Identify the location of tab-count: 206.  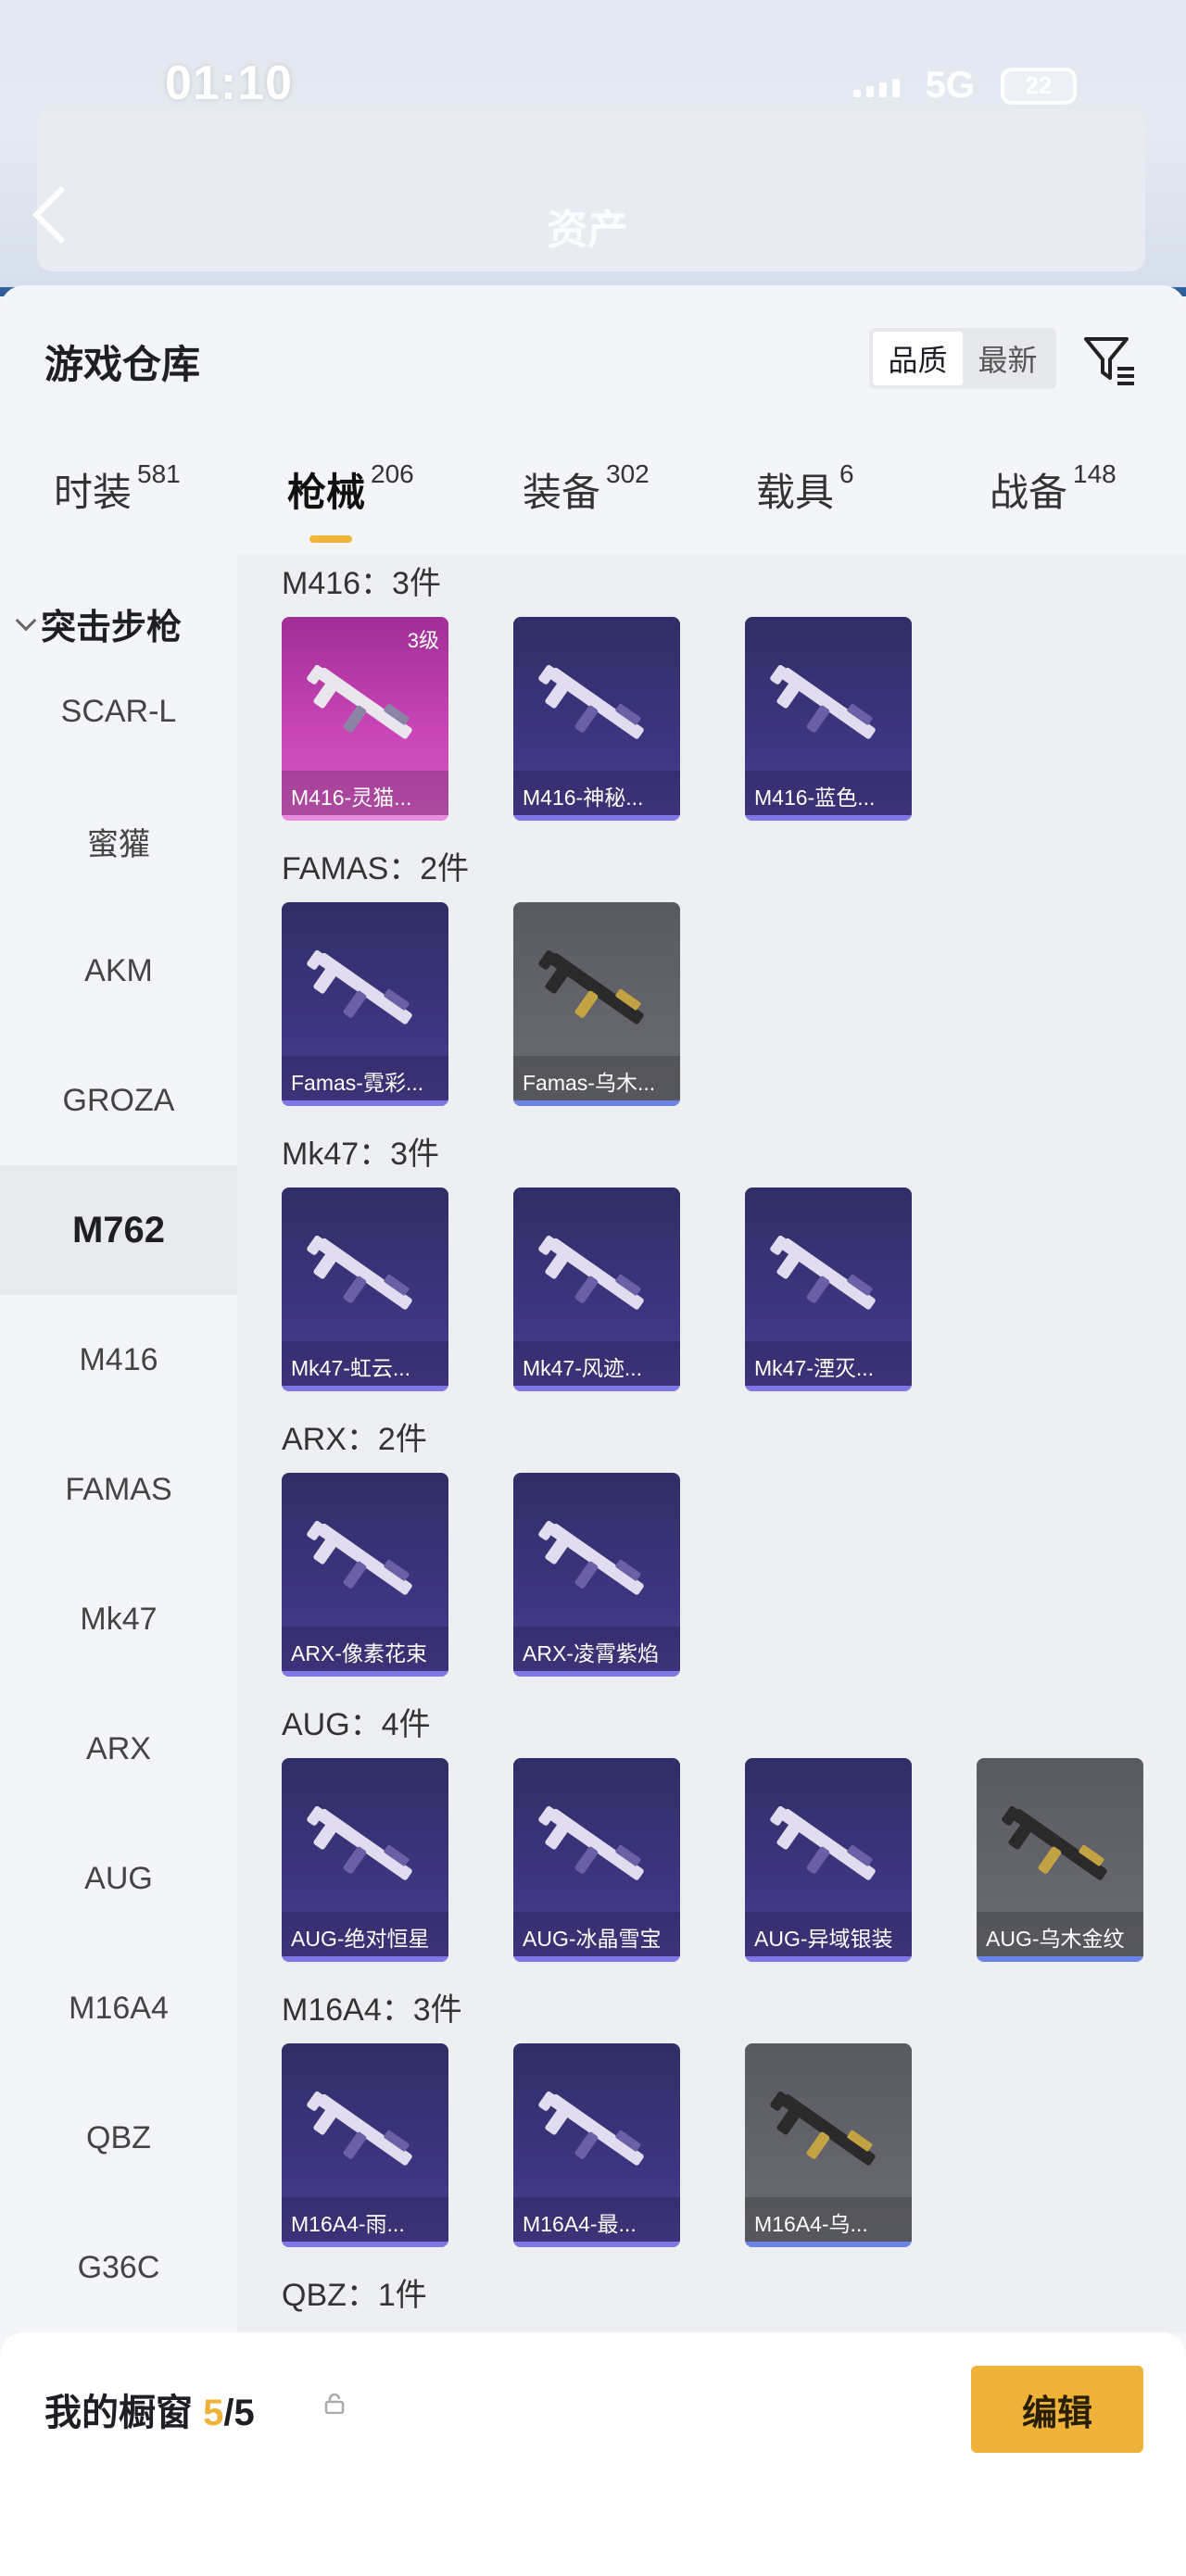
(392, 473).